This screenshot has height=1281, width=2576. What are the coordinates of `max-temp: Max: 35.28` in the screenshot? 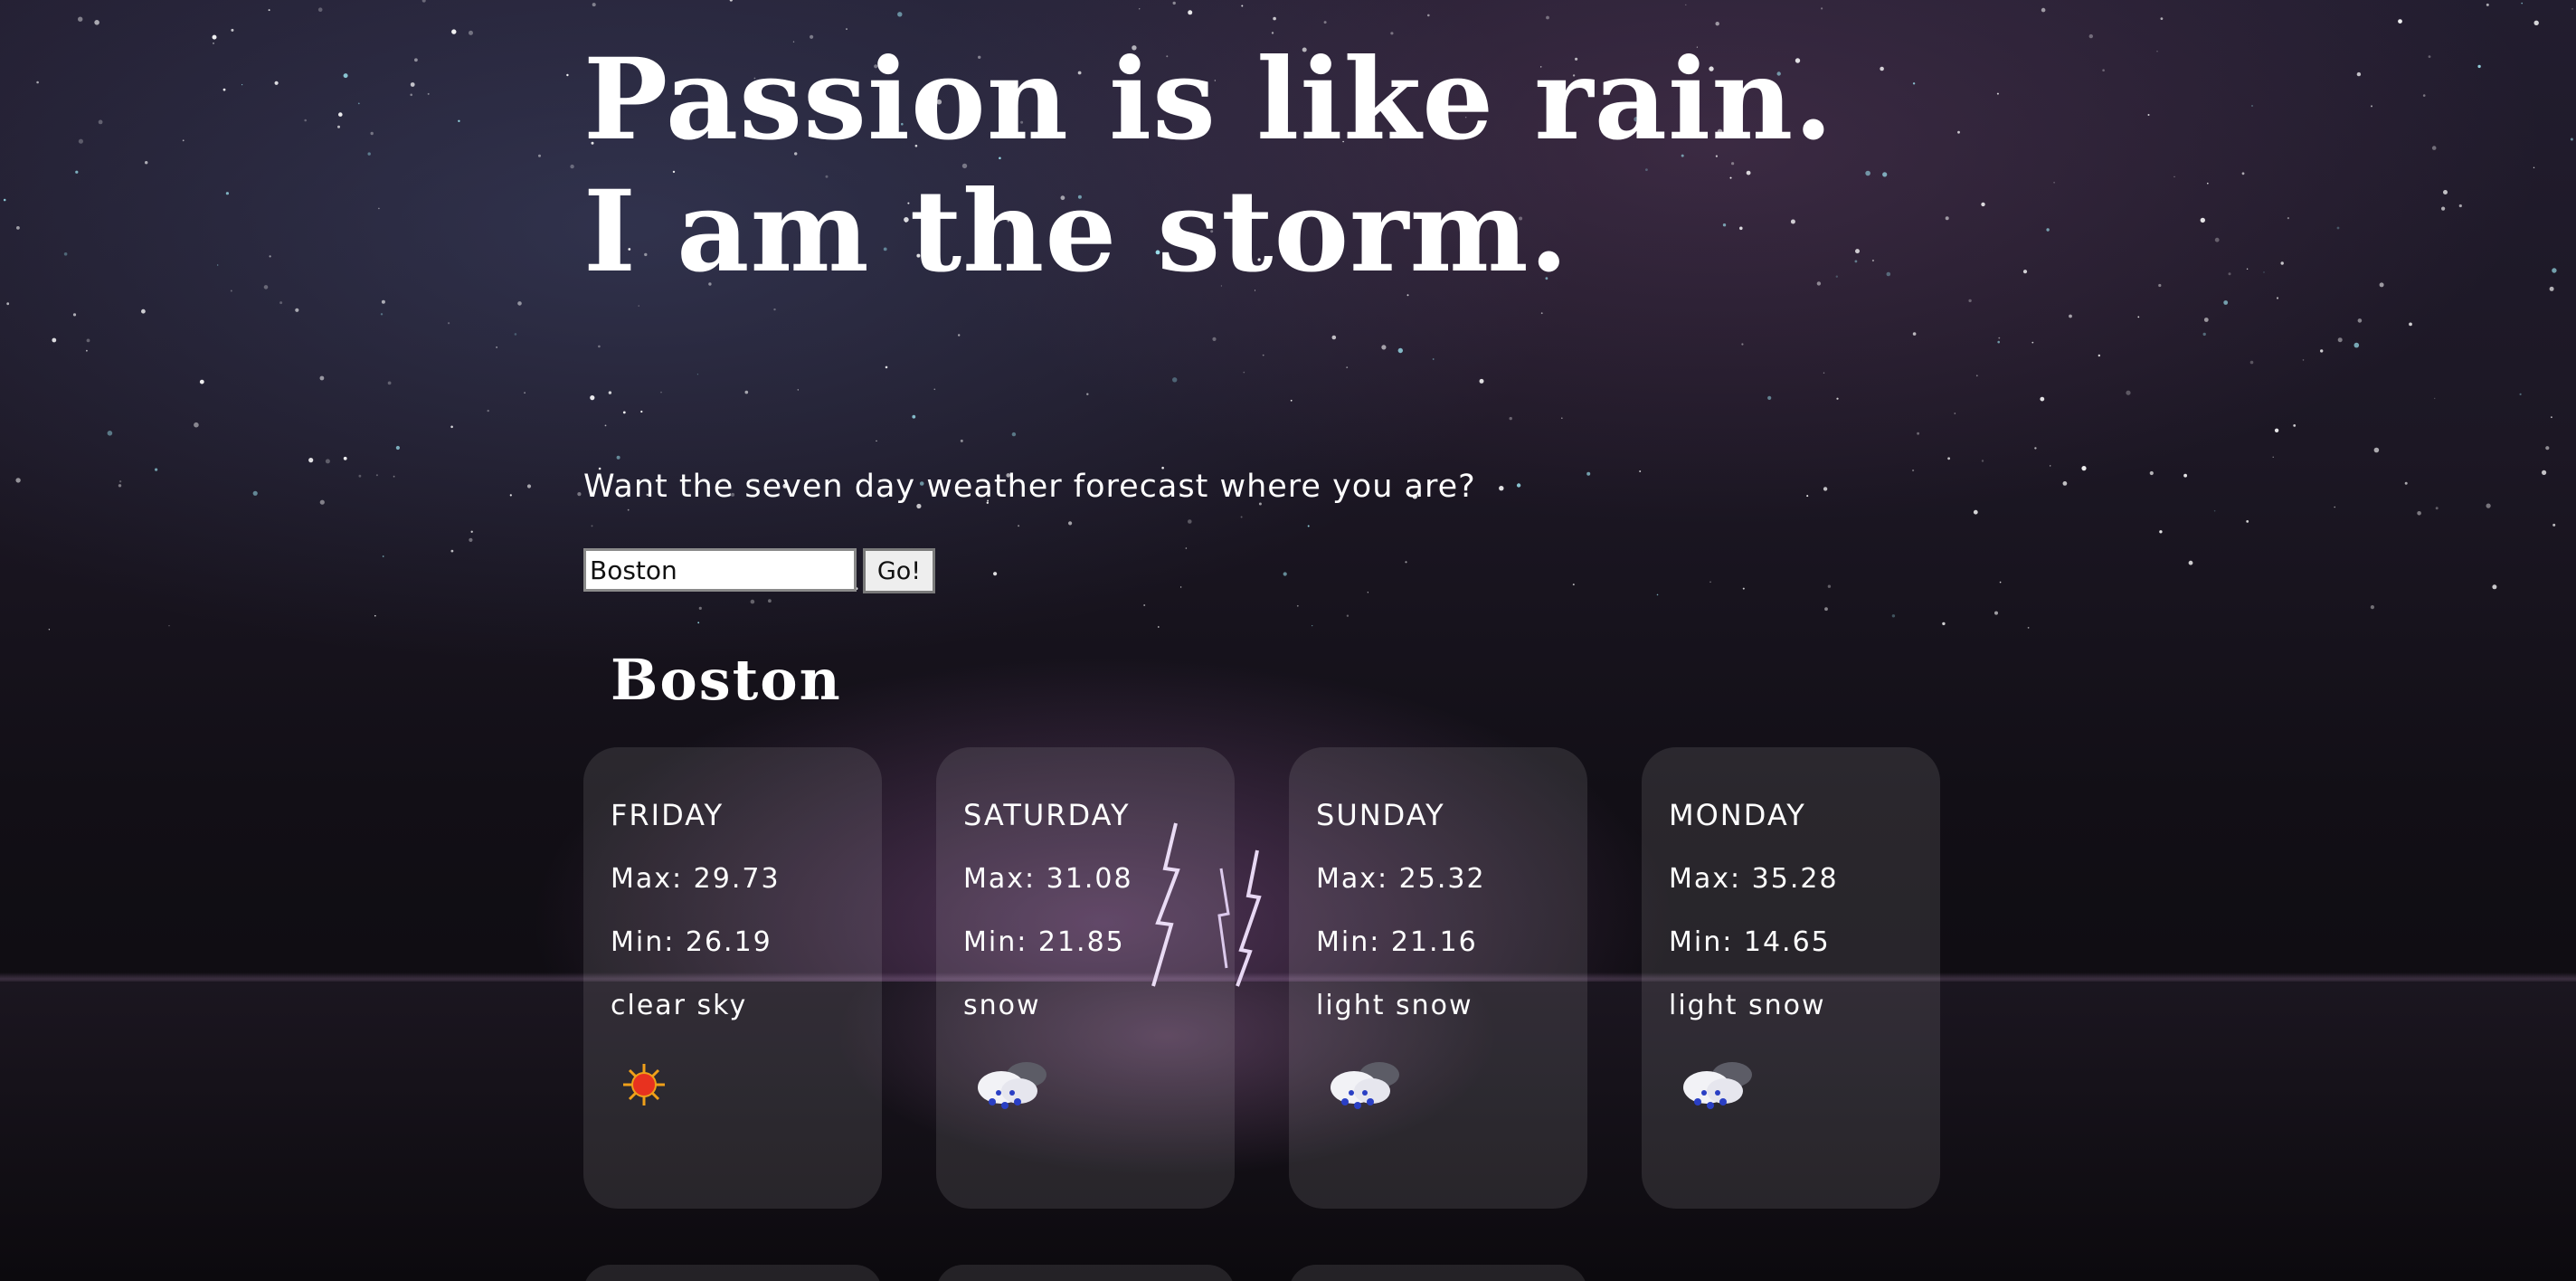 It's located at (1754, 879).